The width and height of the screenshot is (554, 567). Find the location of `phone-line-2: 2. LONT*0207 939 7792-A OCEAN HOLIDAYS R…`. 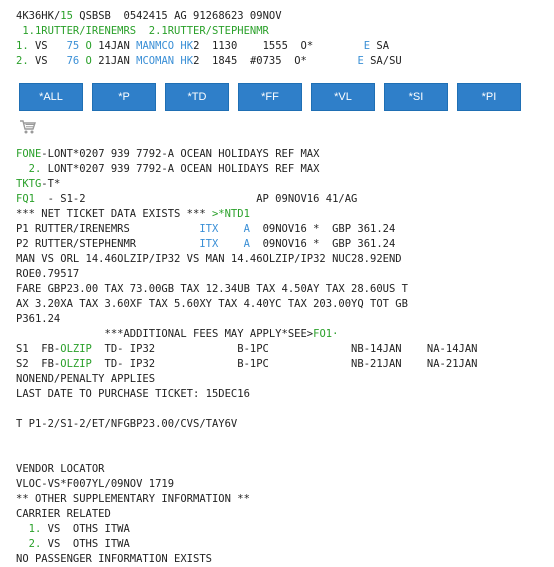

phone-line-2: 2. LONT*0207 939 7792-A OCEAN HOLIDAYS R… is located at coordinates (281, 169).